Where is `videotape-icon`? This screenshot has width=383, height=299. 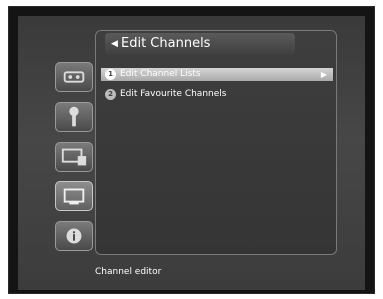 videotape-icon is located at coordinates (74, 77).